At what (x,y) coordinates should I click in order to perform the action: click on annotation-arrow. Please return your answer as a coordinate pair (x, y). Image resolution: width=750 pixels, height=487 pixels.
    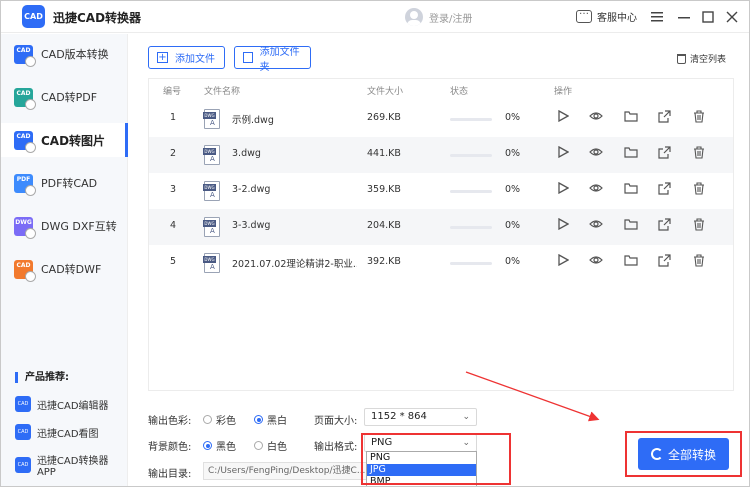
    Looking at the image, I should click on (532, 396).